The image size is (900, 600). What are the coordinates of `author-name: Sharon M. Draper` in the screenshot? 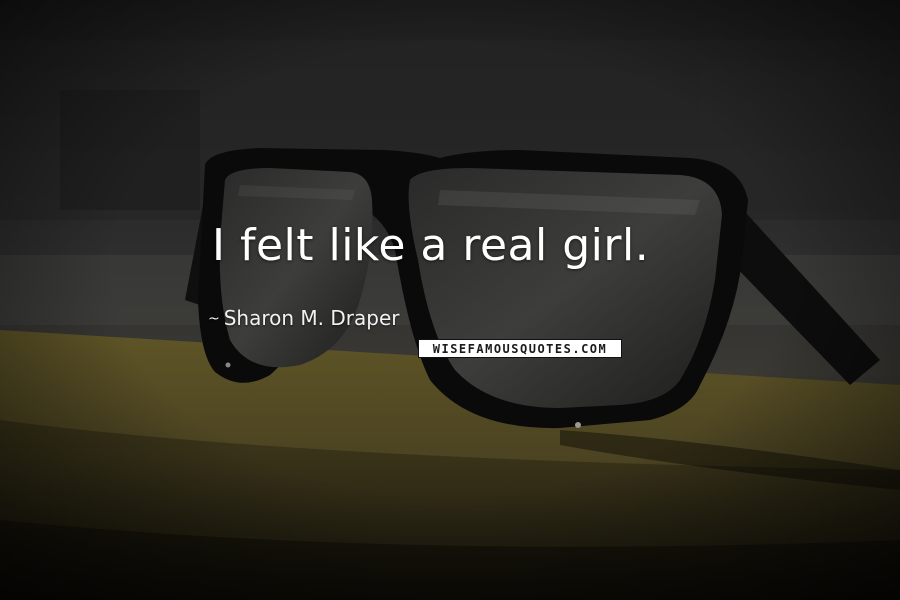 It's located at (311, 318).